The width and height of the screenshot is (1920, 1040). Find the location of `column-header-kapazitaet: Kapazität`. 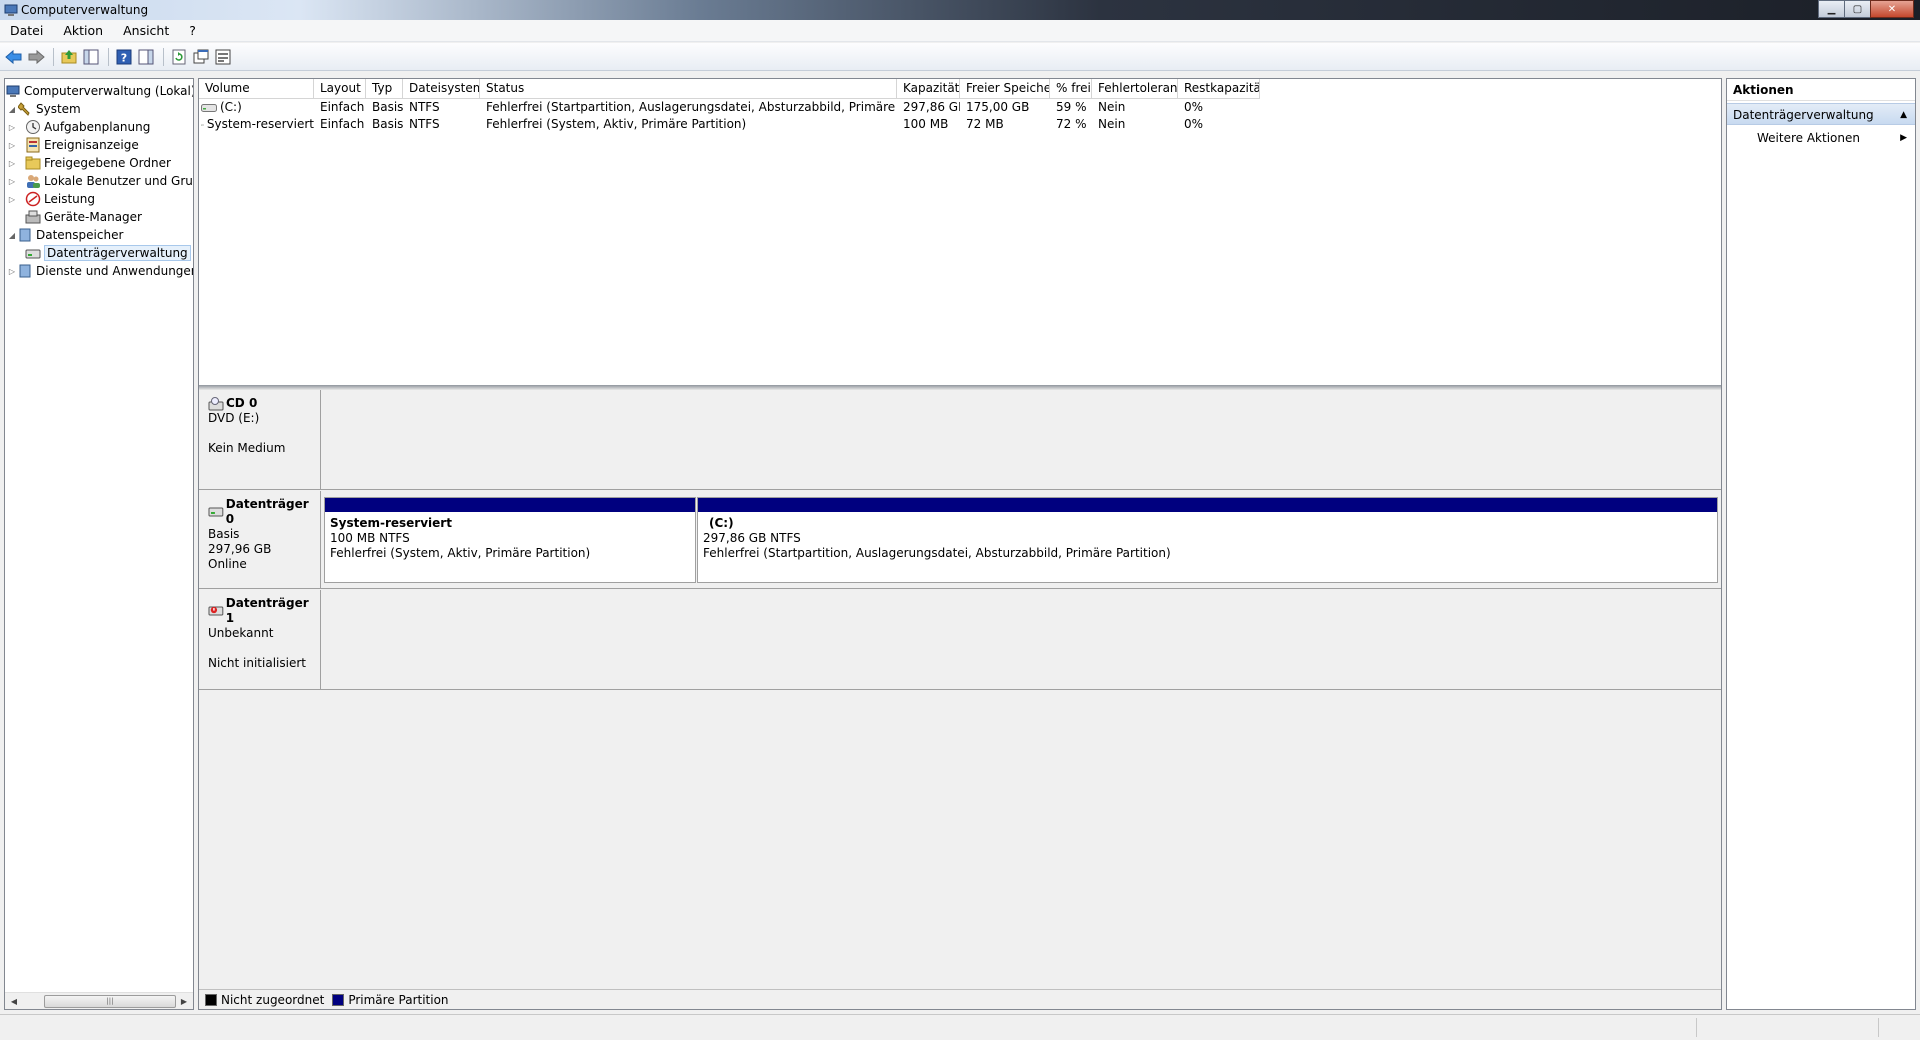

column-header-kapazitaet: Kapazität is located at coordinates (928, 89).